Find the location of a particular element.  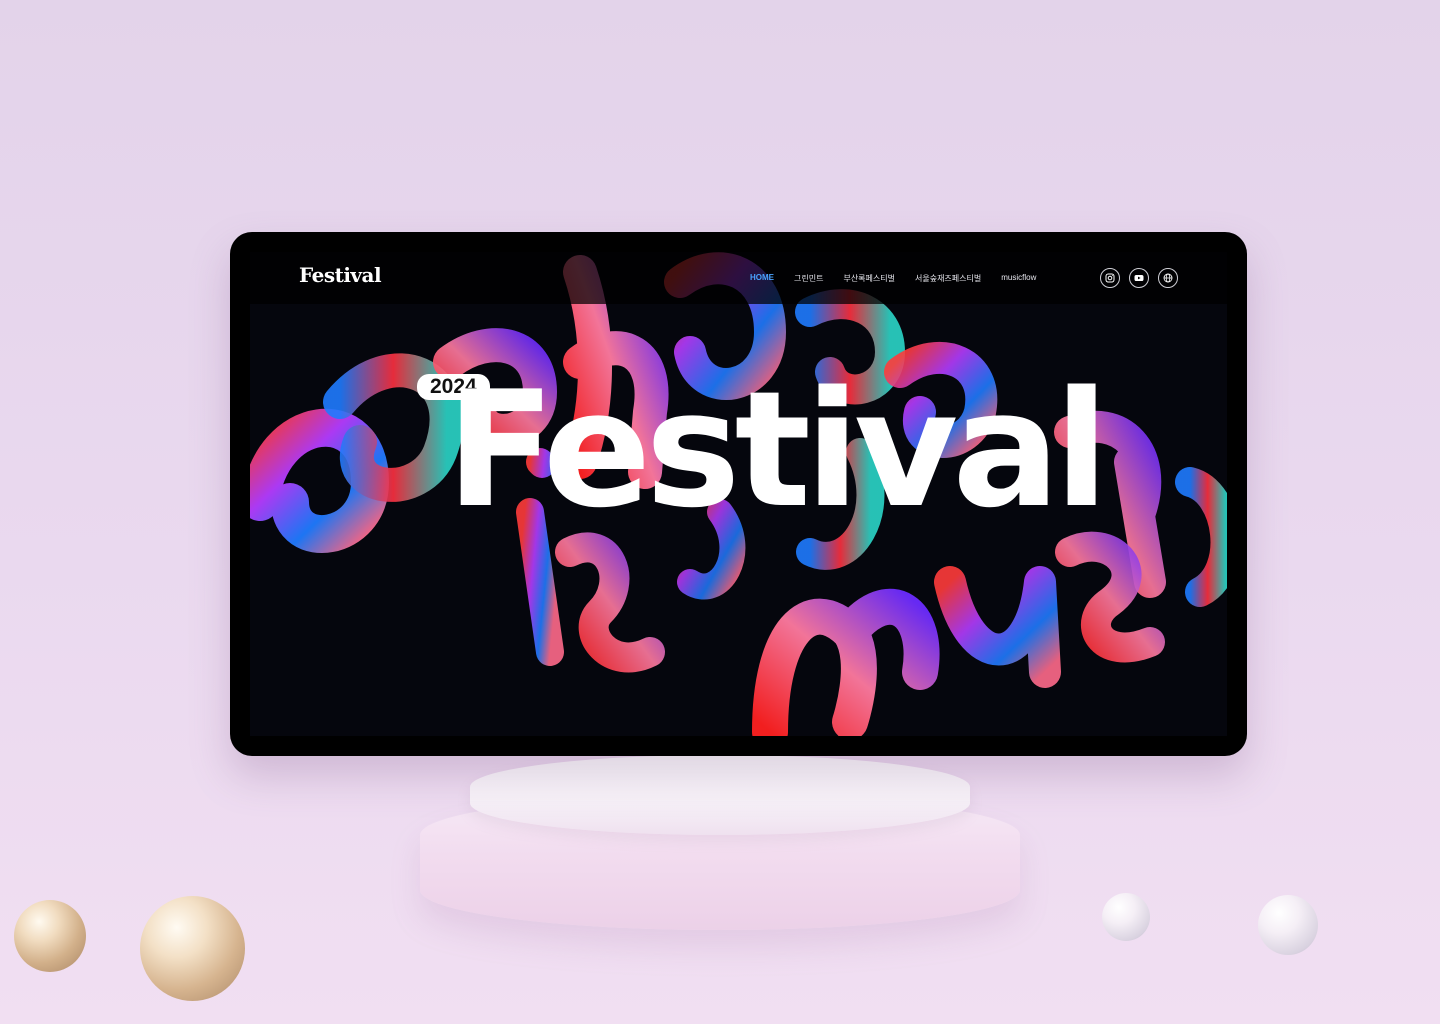

gold-pearl-large is located at coordinates (192, 948).